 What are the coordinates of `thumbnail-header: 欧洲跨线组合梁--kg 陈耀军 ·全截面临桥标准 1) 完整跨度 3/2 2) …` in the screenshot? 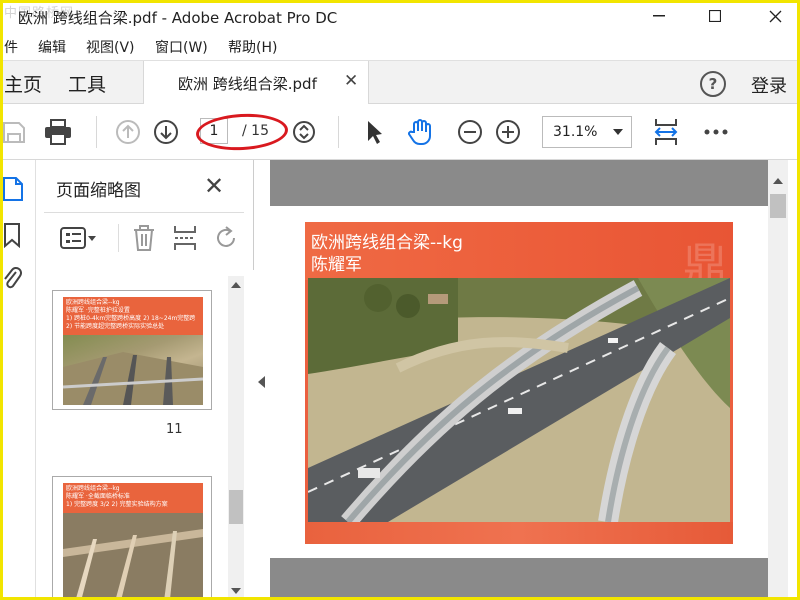 It's located at (133, 498).